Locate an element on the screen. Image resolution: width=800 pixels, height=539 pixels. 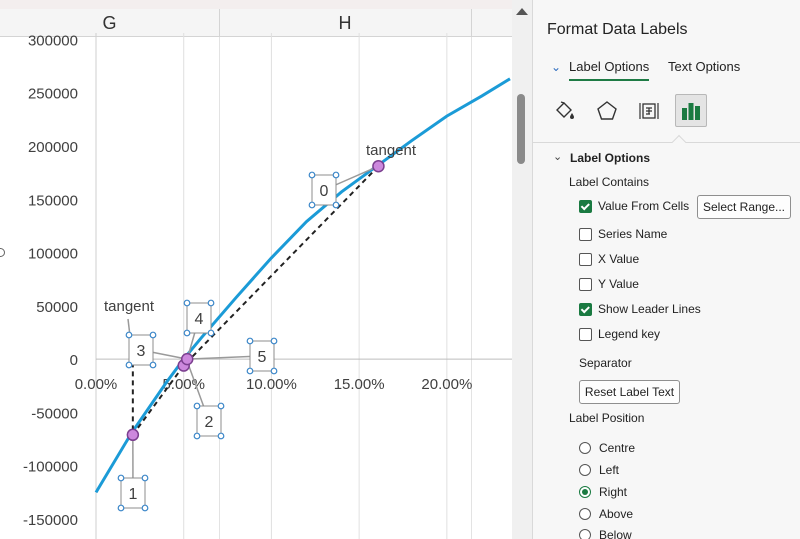
fill-bucket-icon is located at coordinates (565, 110).